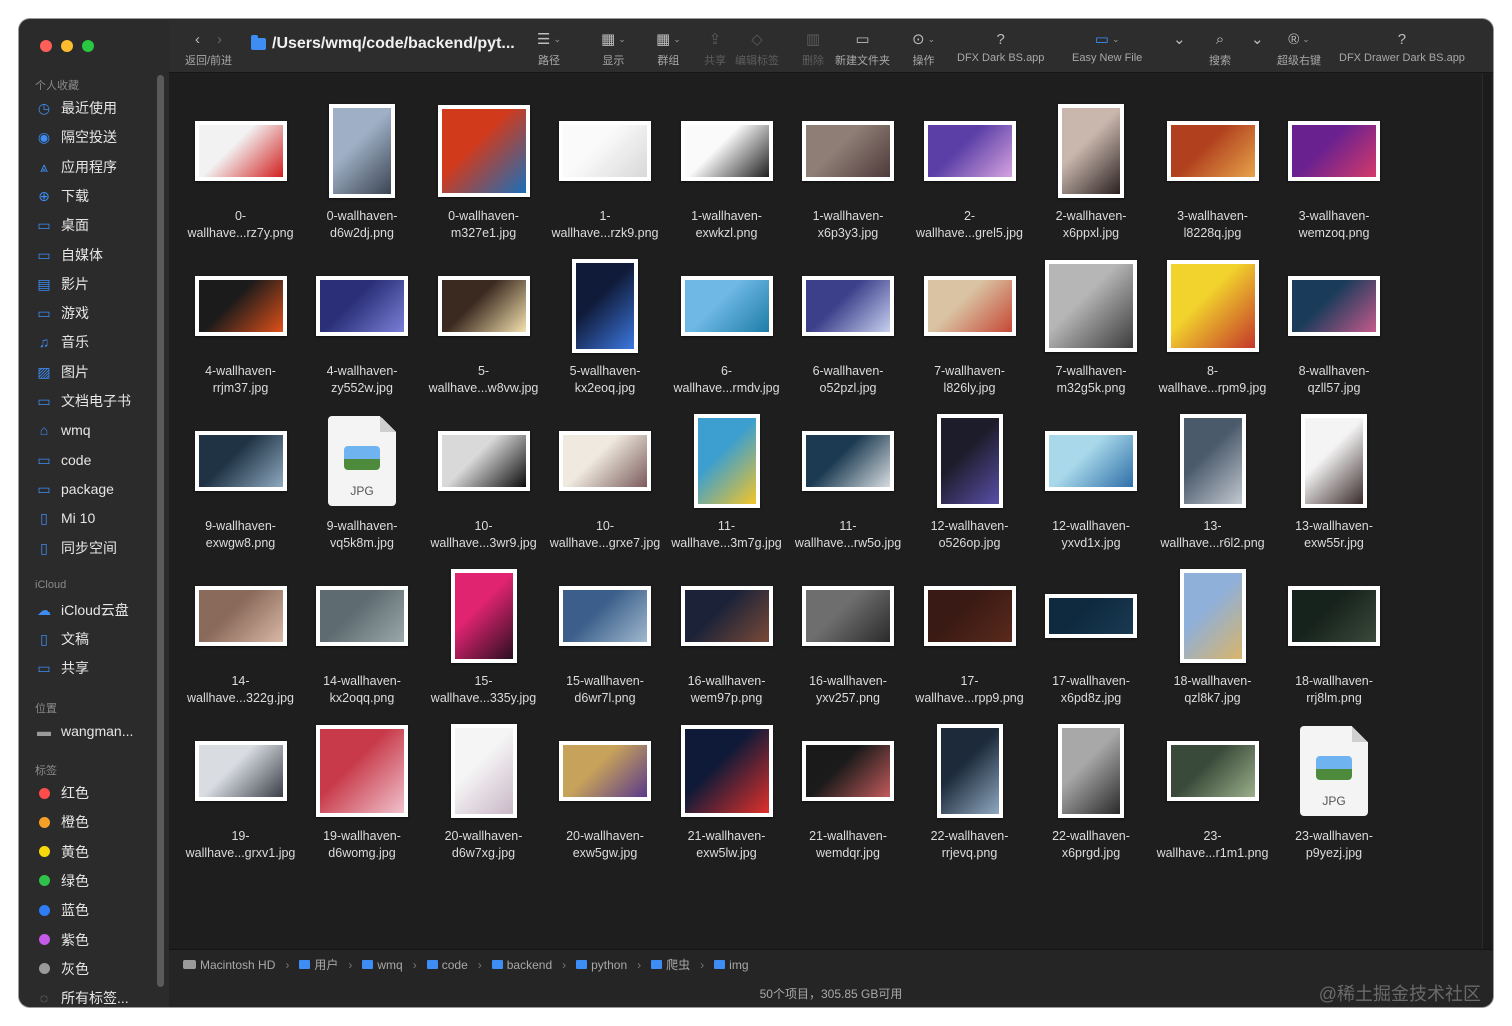  What do you see at coordinates (1220, 48) in the screenshot?
I see `toolbar-button: ⌕ 搜索` at bounding box center [1220, 48].